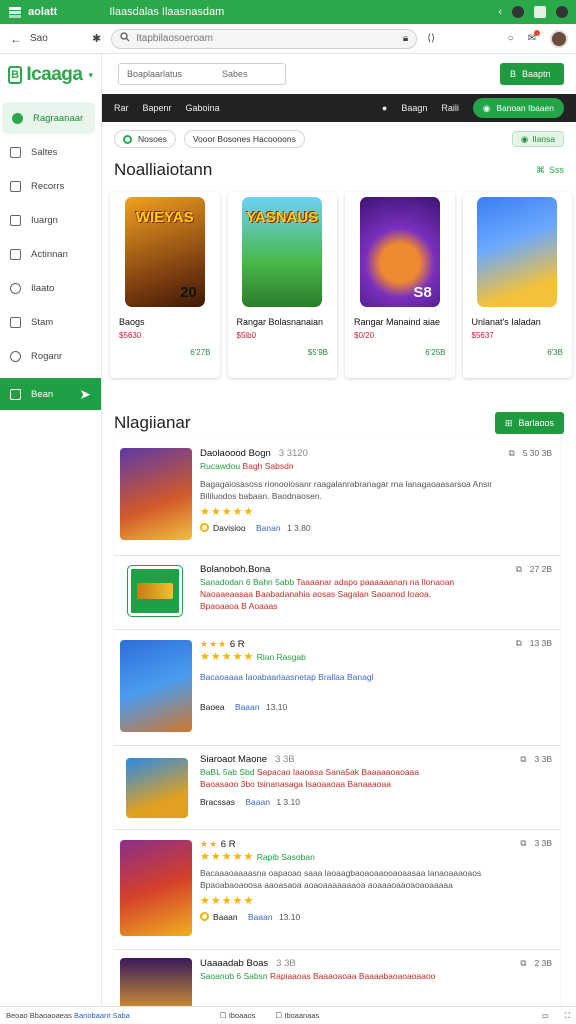 The height and width of the screenshot is (1024, 576). What do you see at coordinates (204, 916) in the screenshot?
I see `coin-icon` at bounding box center [204, 916].